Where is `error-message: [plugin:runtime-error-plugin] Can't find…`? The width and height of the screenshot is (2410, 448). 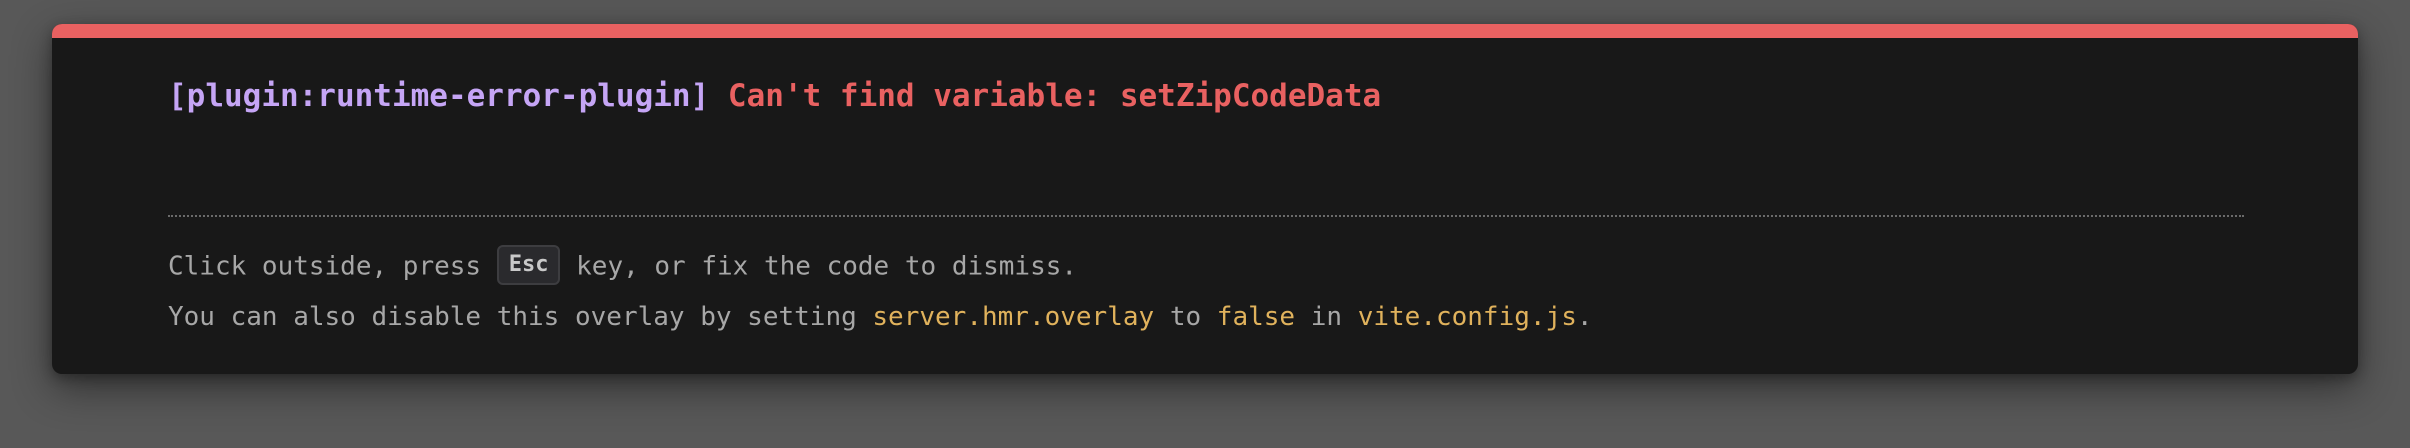 error-message: [plugin:runtime-error-plugin] Can't find… is located at coordinates (774, 96).